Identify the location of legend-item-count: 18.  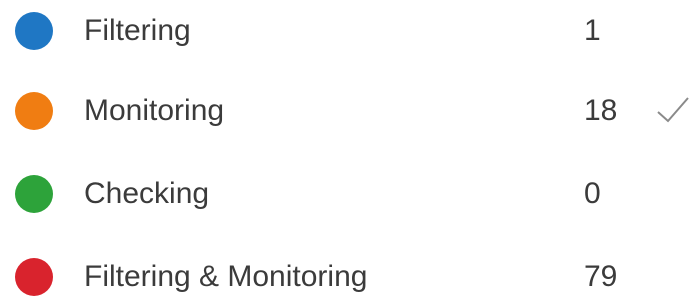
(601, 110).